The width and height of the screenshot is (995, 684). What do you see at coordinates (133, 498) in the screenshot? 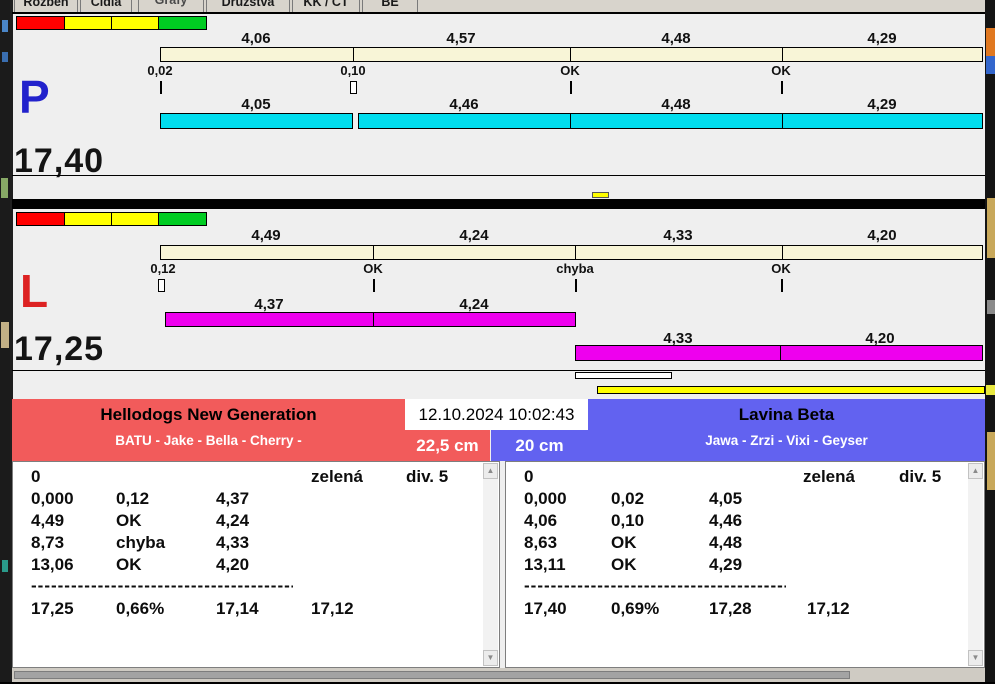
I see `start-result: 0,12` at bounding box center [133, 498].